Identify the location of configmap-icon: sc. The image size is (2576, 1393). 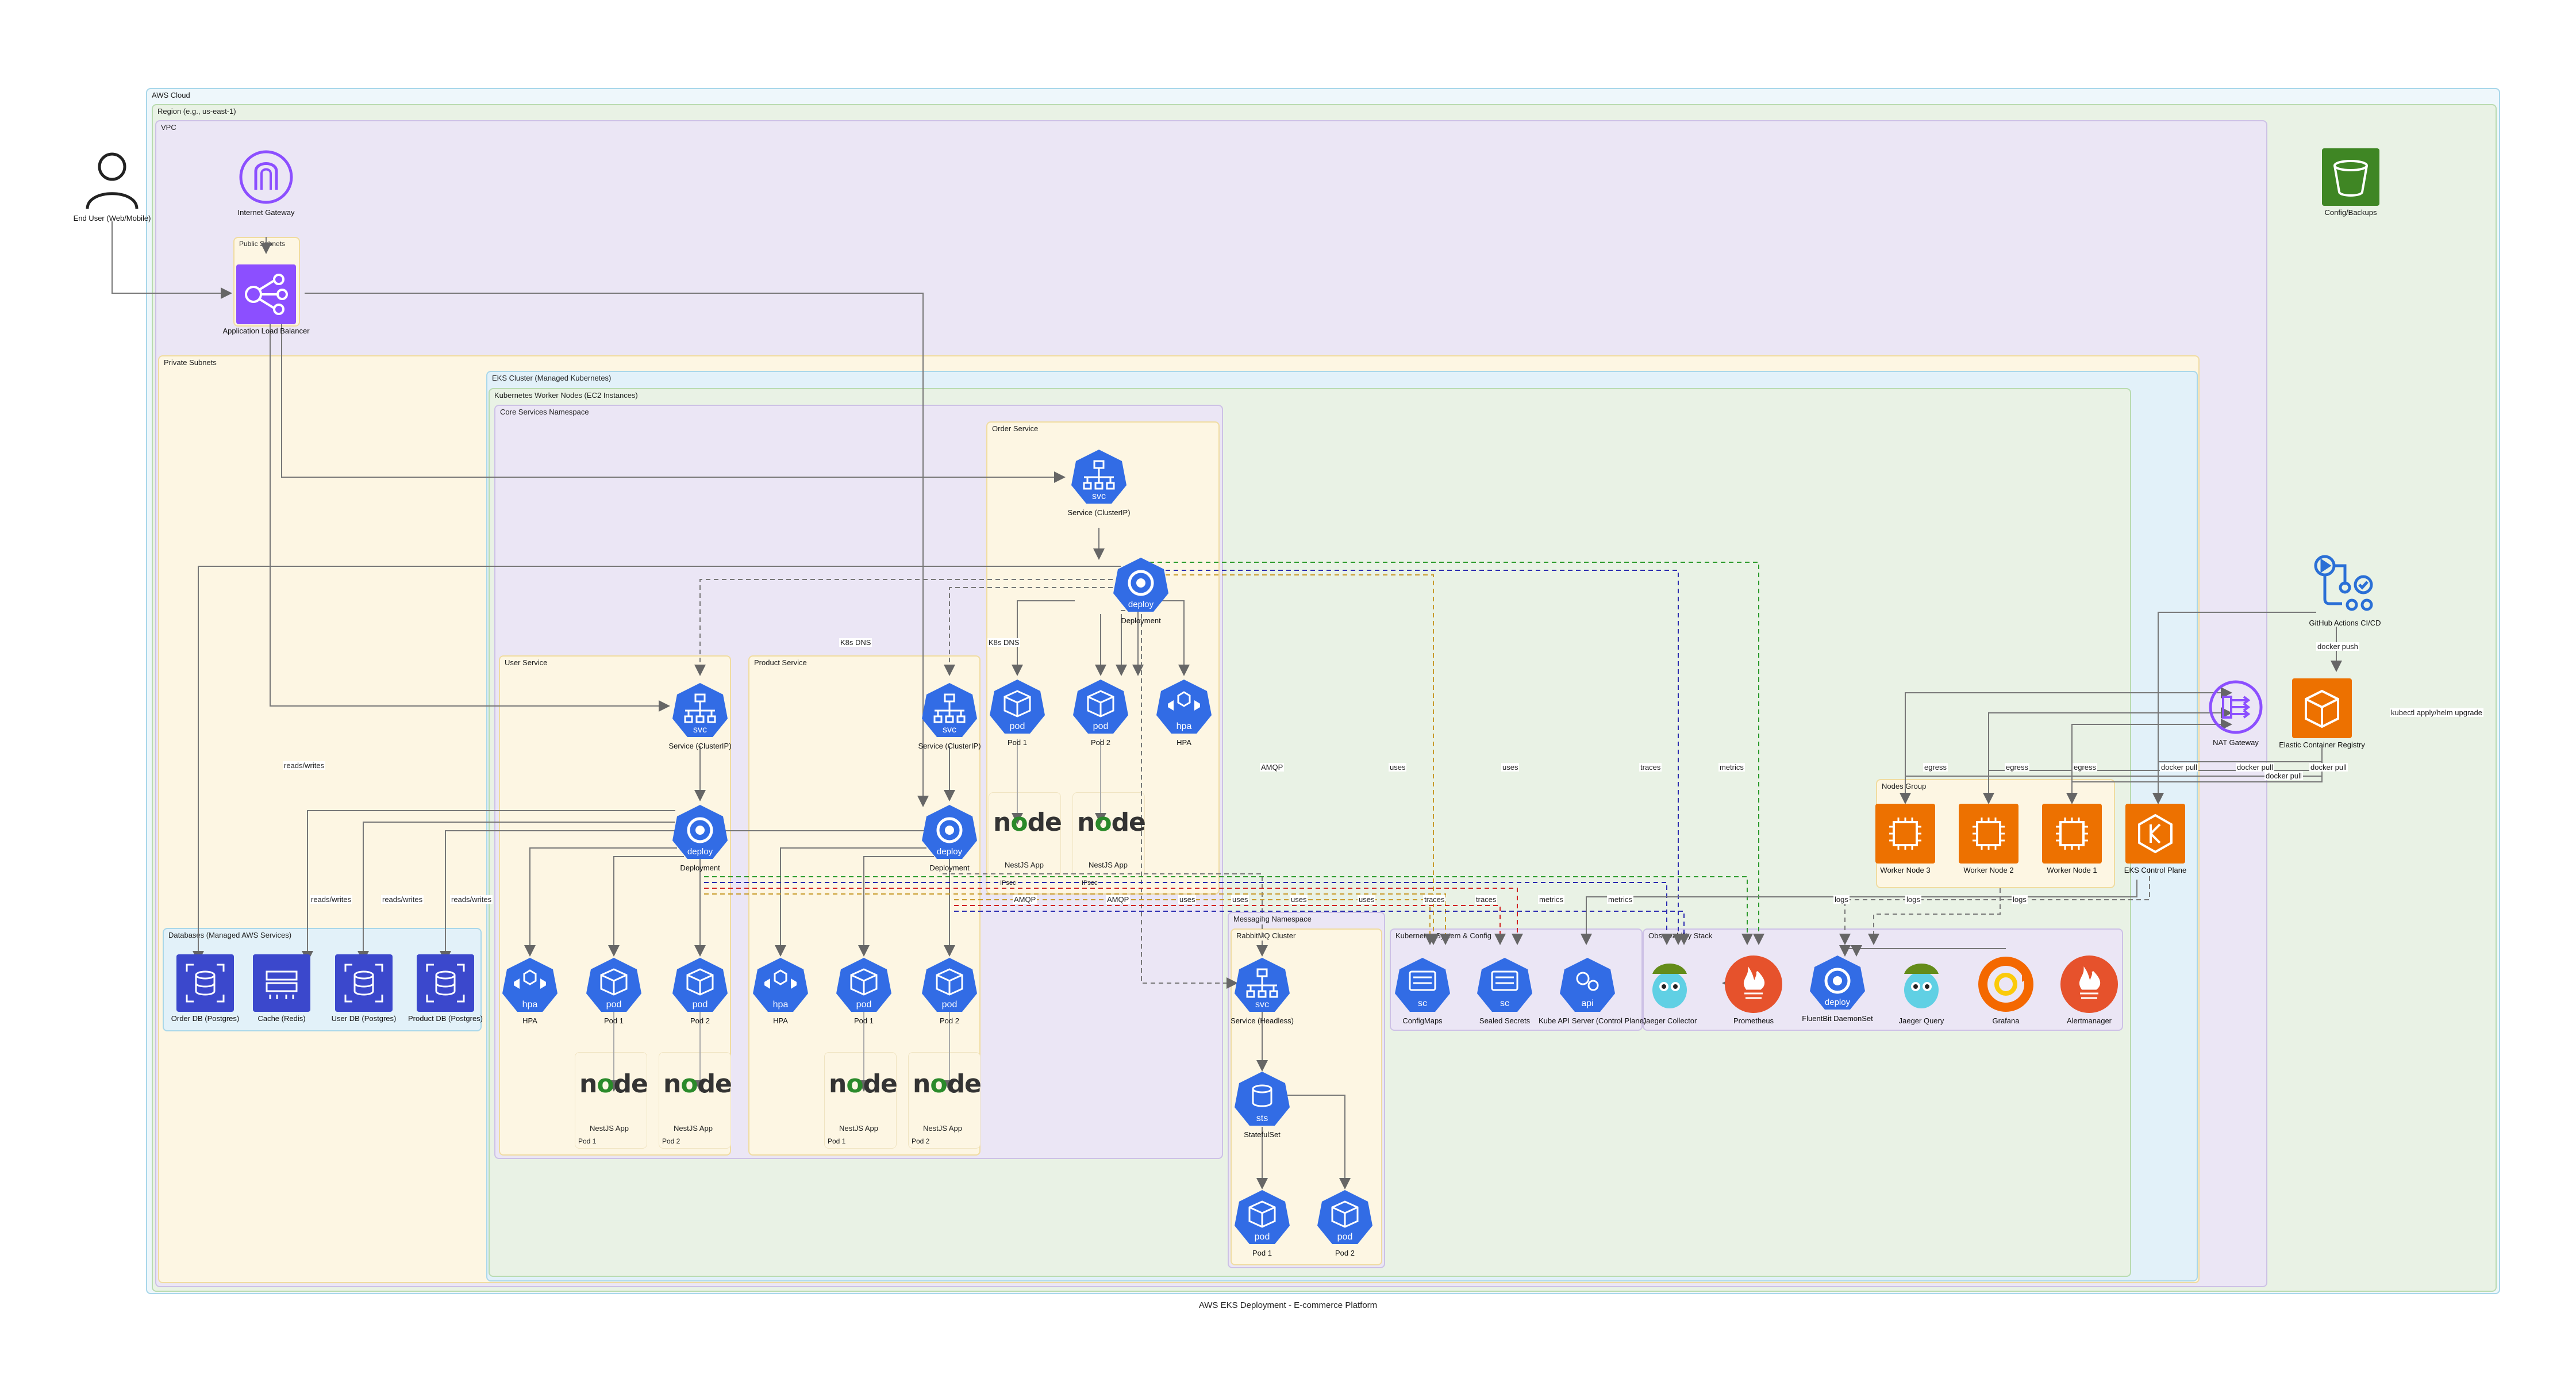
(1422, 985).